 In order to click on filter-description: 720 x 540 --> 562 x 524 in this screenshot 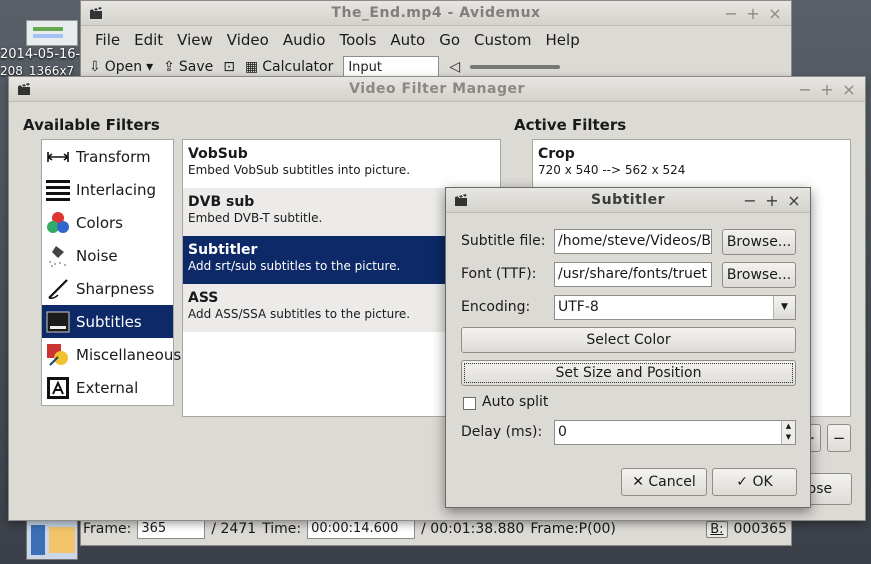, I will do `click(612, 170)`.